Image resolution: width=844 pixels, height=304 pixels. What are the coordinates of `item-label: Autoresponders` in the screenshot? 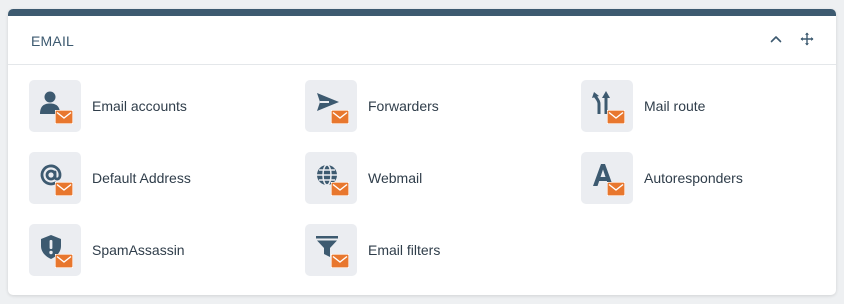 It's located at (693, 178).